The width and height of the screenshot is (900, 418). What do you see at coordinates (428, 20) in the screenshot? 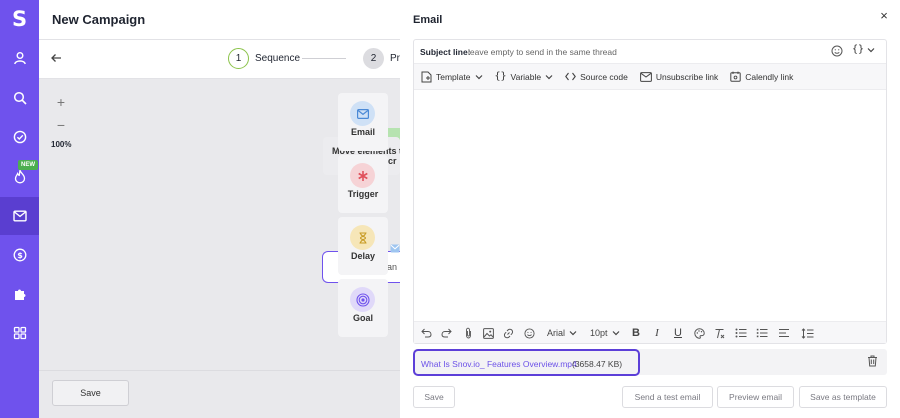
I see `modal-title: Email` at bounding box center [428, 20].